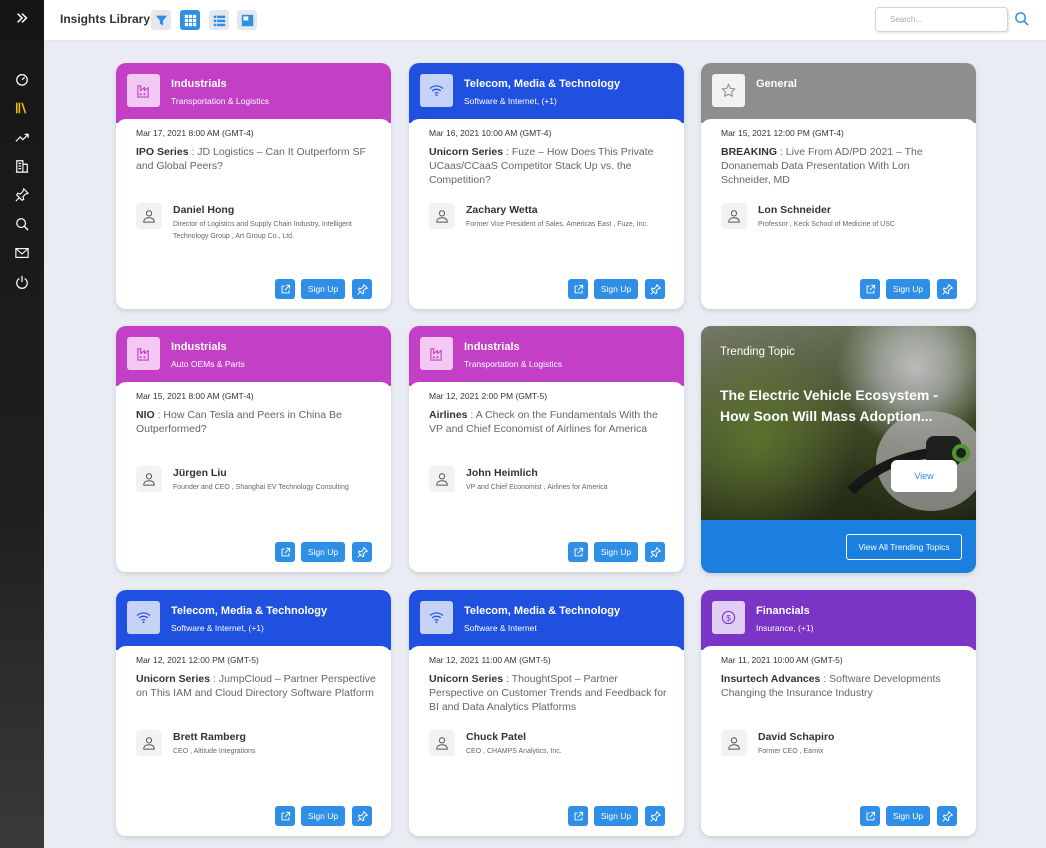  Describe the element at coordinates (247, 20) in the screenshot. I see `calendar-view-button` at that location.